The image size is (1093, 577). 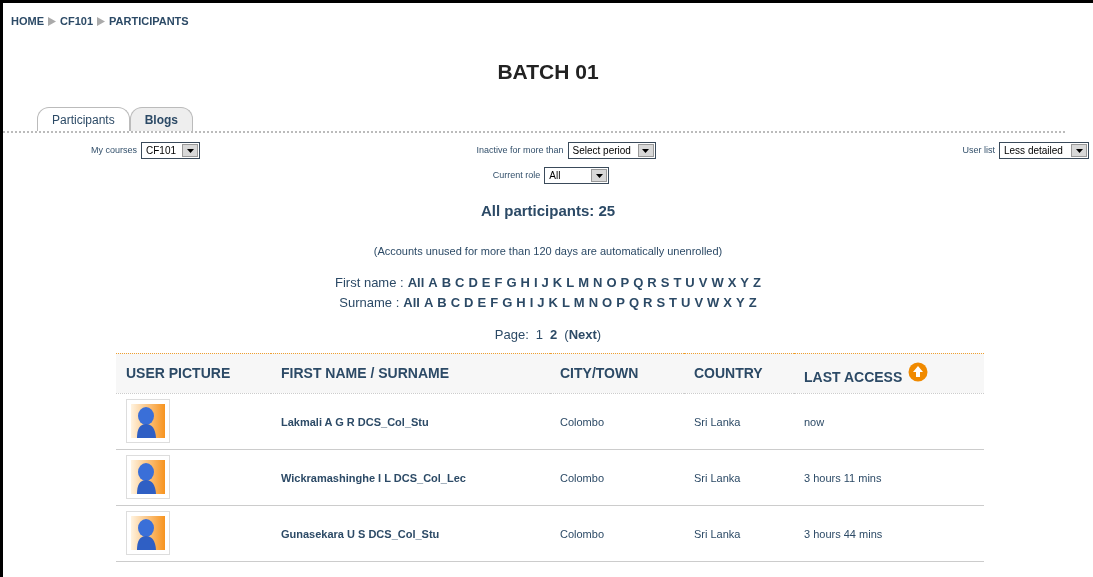 I want to click on select-label: Current role, so click(x=516, y=175).